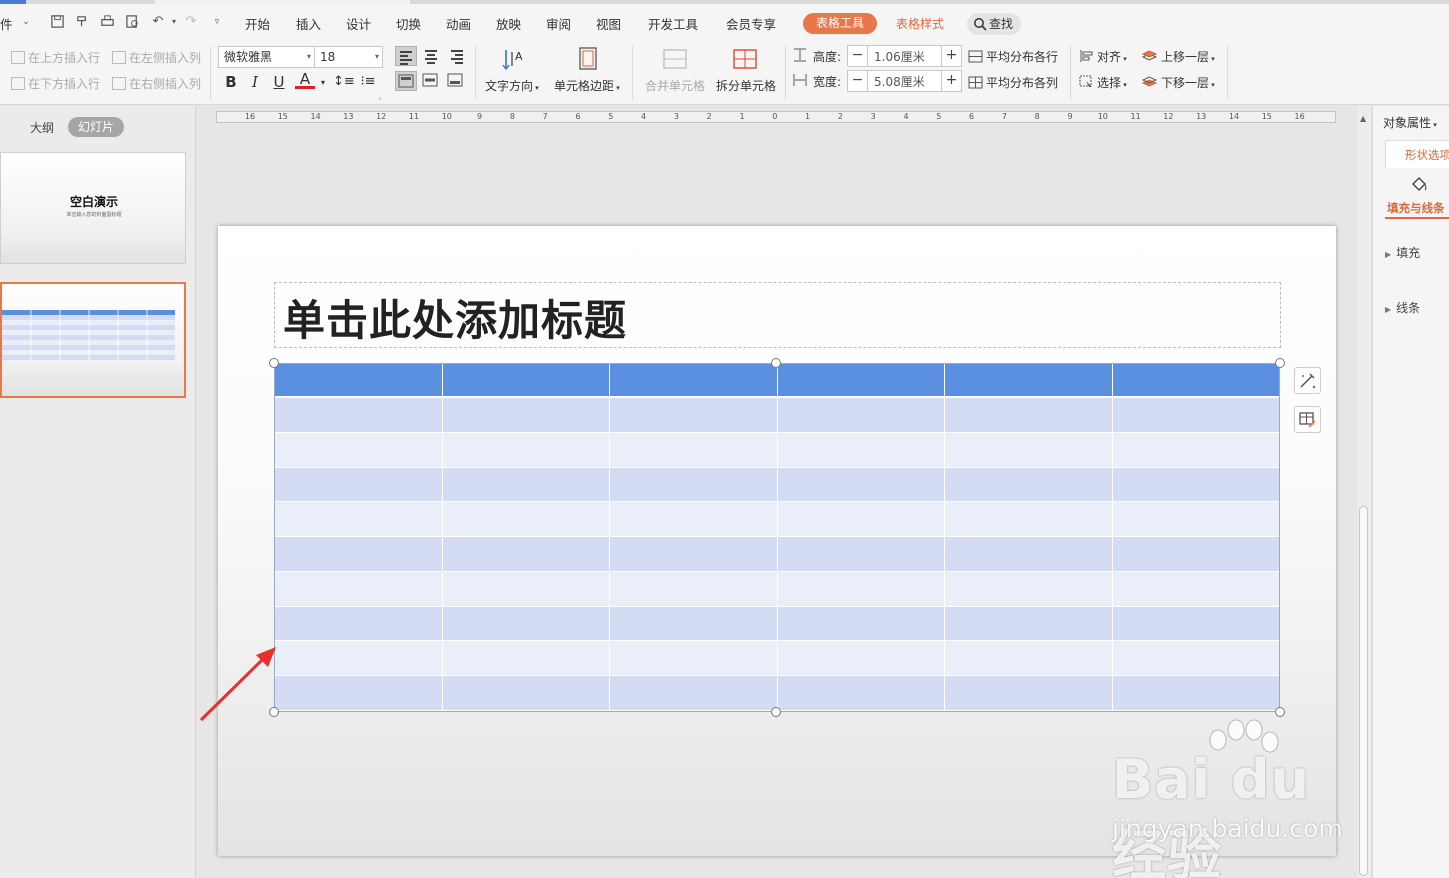 Image resolution: width=1449 pixels, height=878 pixels. I want to click on font-color-button: A, so click(305, 80).